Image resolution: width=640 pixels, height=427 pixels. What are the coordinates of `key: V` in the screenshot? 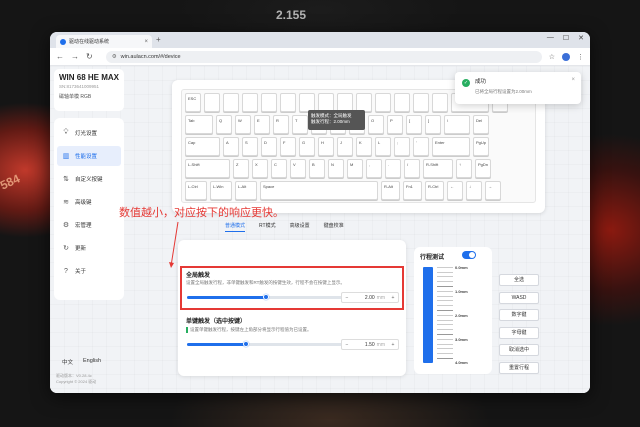 It's located at (298, 168).